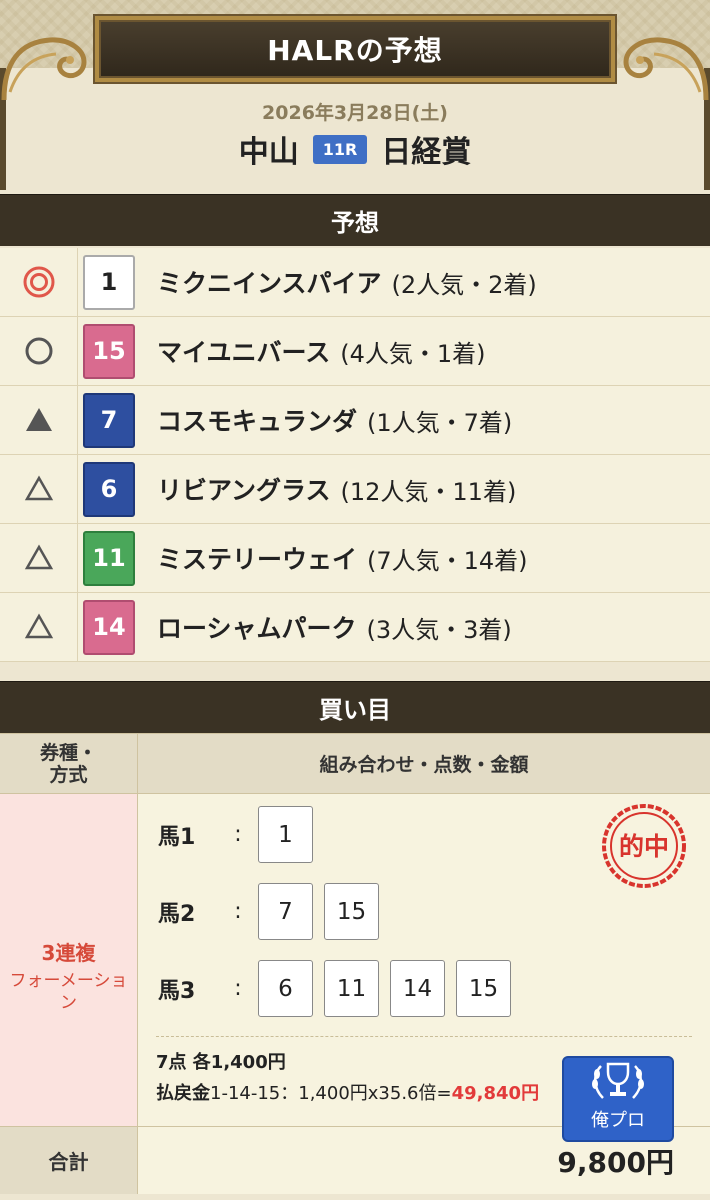 The width and height of the screenshot is (710, 1200). Describe the element at coordinates (355, 223) in the screenshot. I see `prediction-section-title: 予想` at that location.